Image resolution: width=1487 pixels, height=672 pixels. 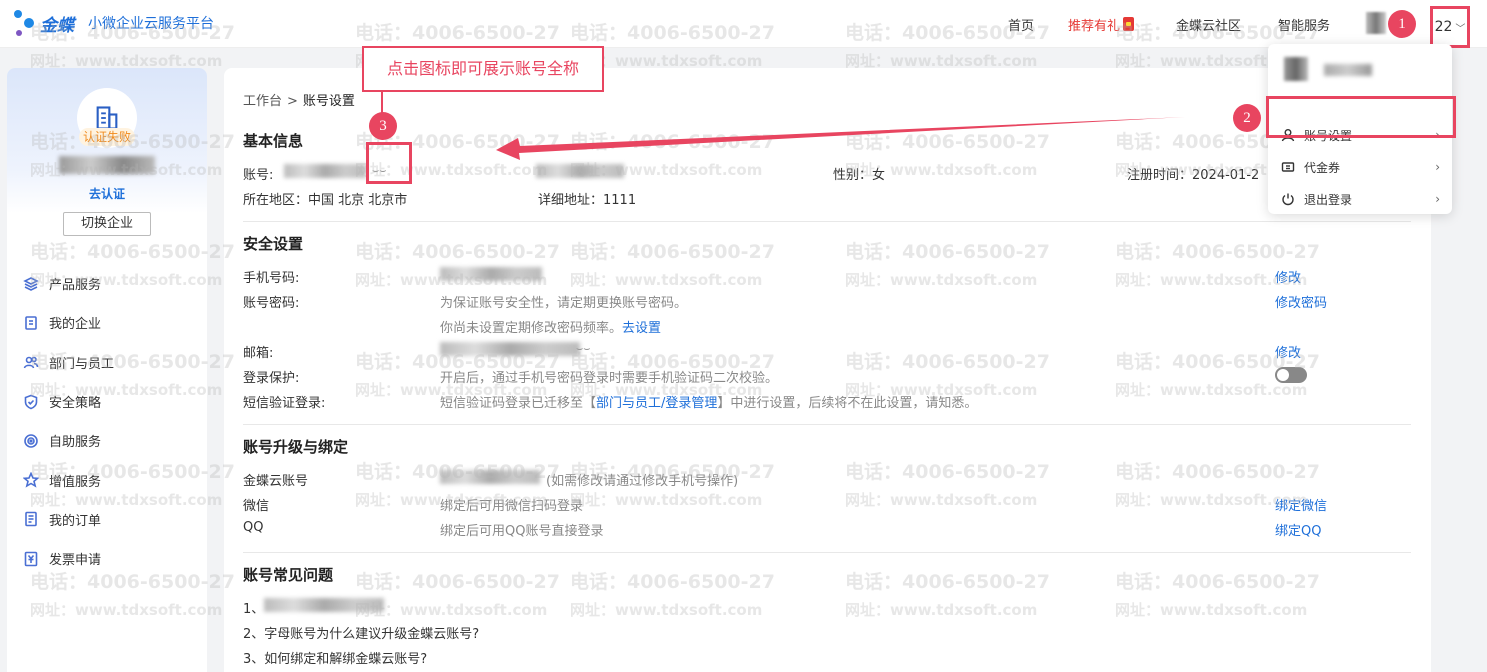 I want to click on section-binding-title: 账号升级与绑定, so click(x=296, y=447).